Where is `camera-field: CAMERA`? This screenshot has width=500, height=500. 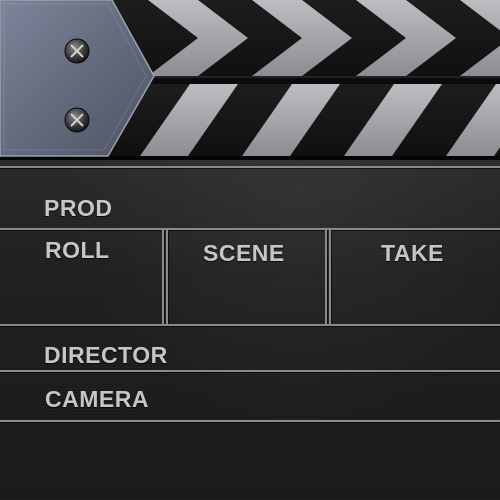
camera-field: CAMERA is located at coordinates (250, 396).